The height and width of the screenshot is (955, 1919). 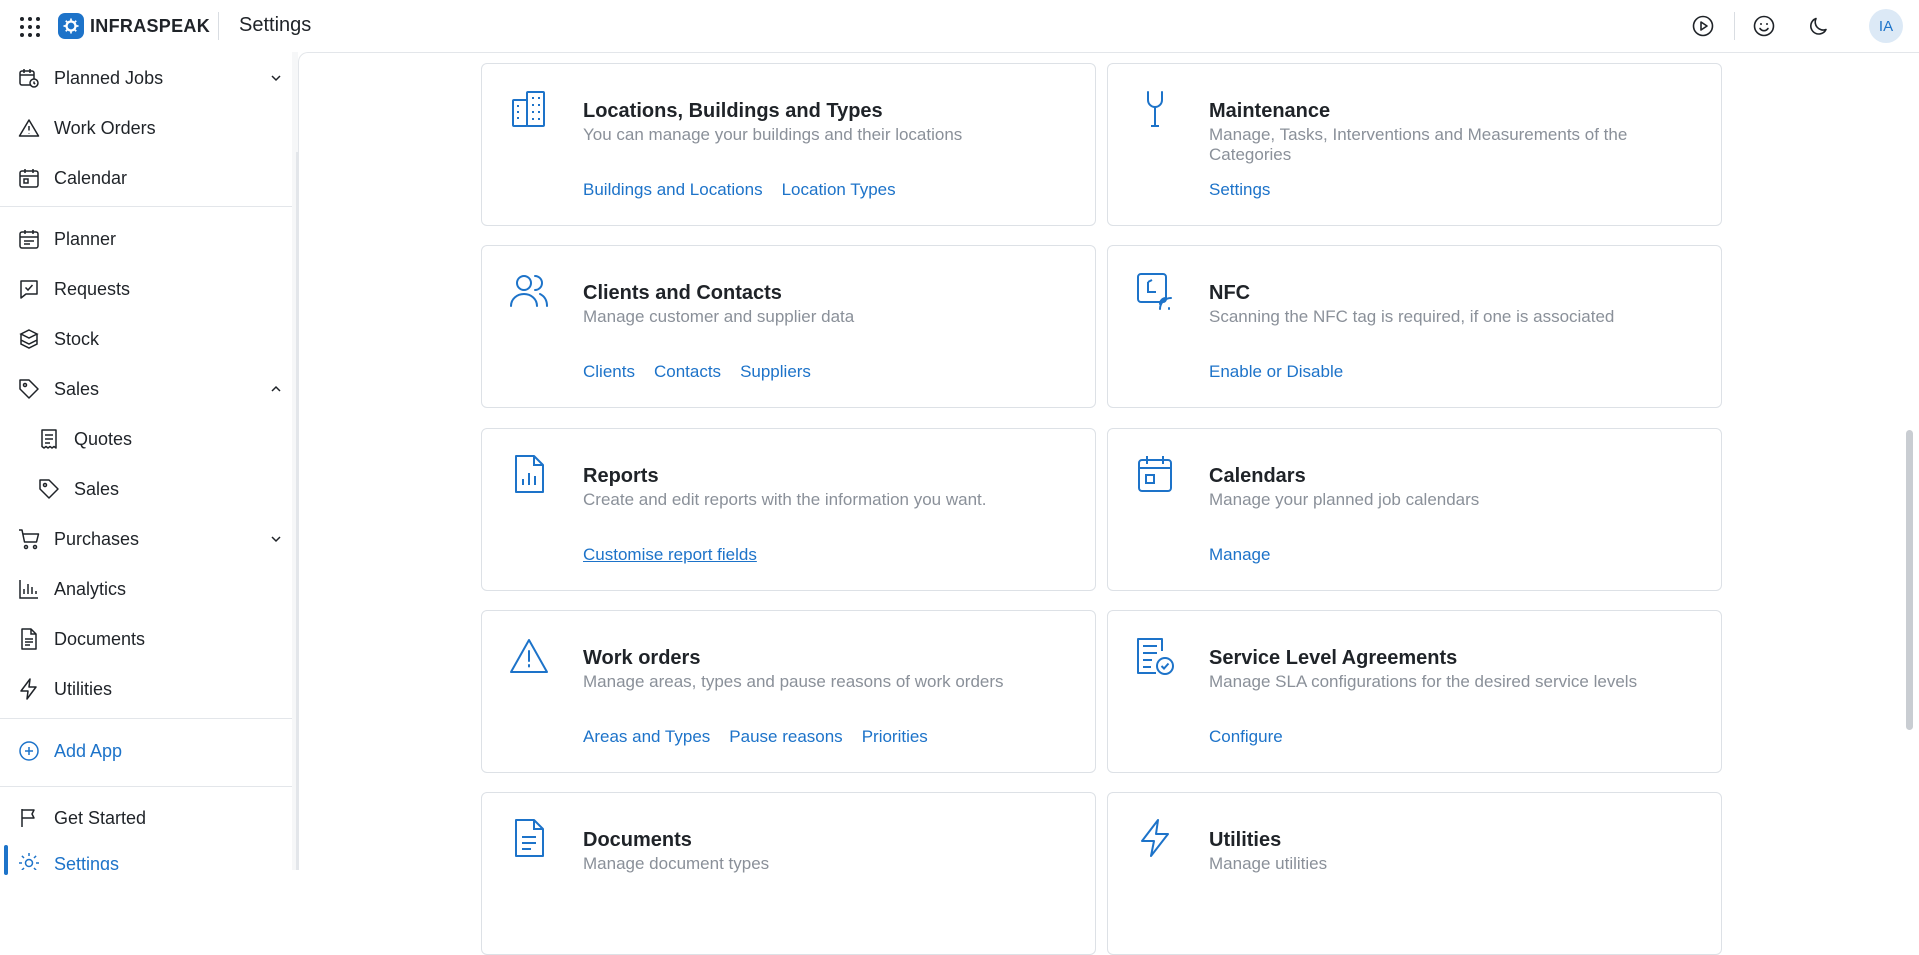 I want to click on customise-report-fields-link: Customise report fields, so click(x=670, y=555).